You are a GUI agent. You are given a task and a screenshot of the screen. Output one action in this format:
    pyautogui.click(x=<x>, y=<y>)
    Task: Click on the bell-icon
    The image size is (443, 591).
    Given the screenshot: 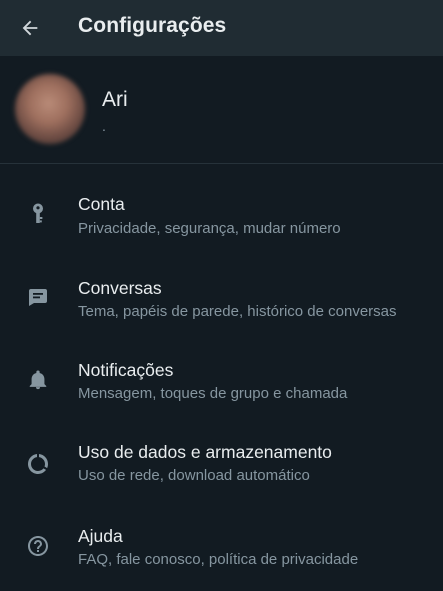 What is the action you would take?
    pyautogui.click(x=38, y=380)
    